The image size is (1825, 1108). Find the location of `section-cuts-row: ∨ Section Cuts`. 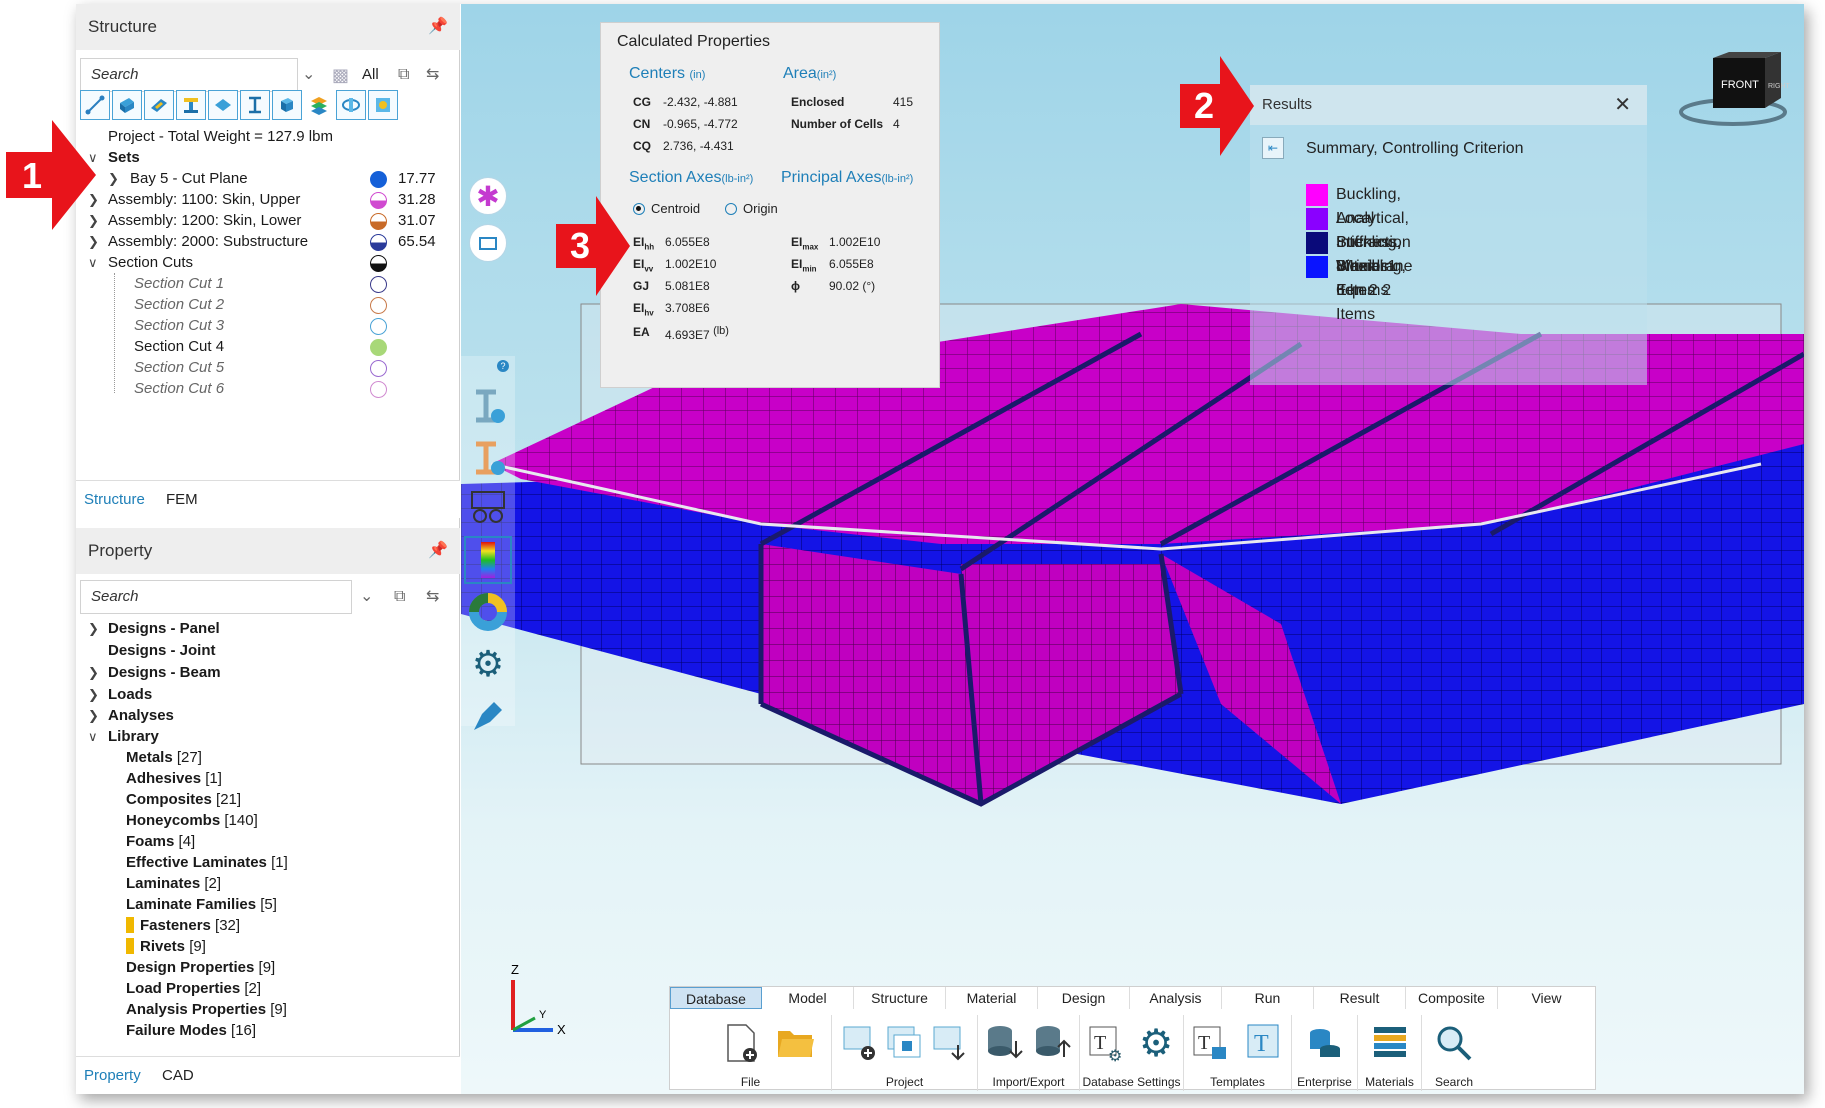

section-cuts-row: ∨ Section Cuts is located at coordinates (273, 262).